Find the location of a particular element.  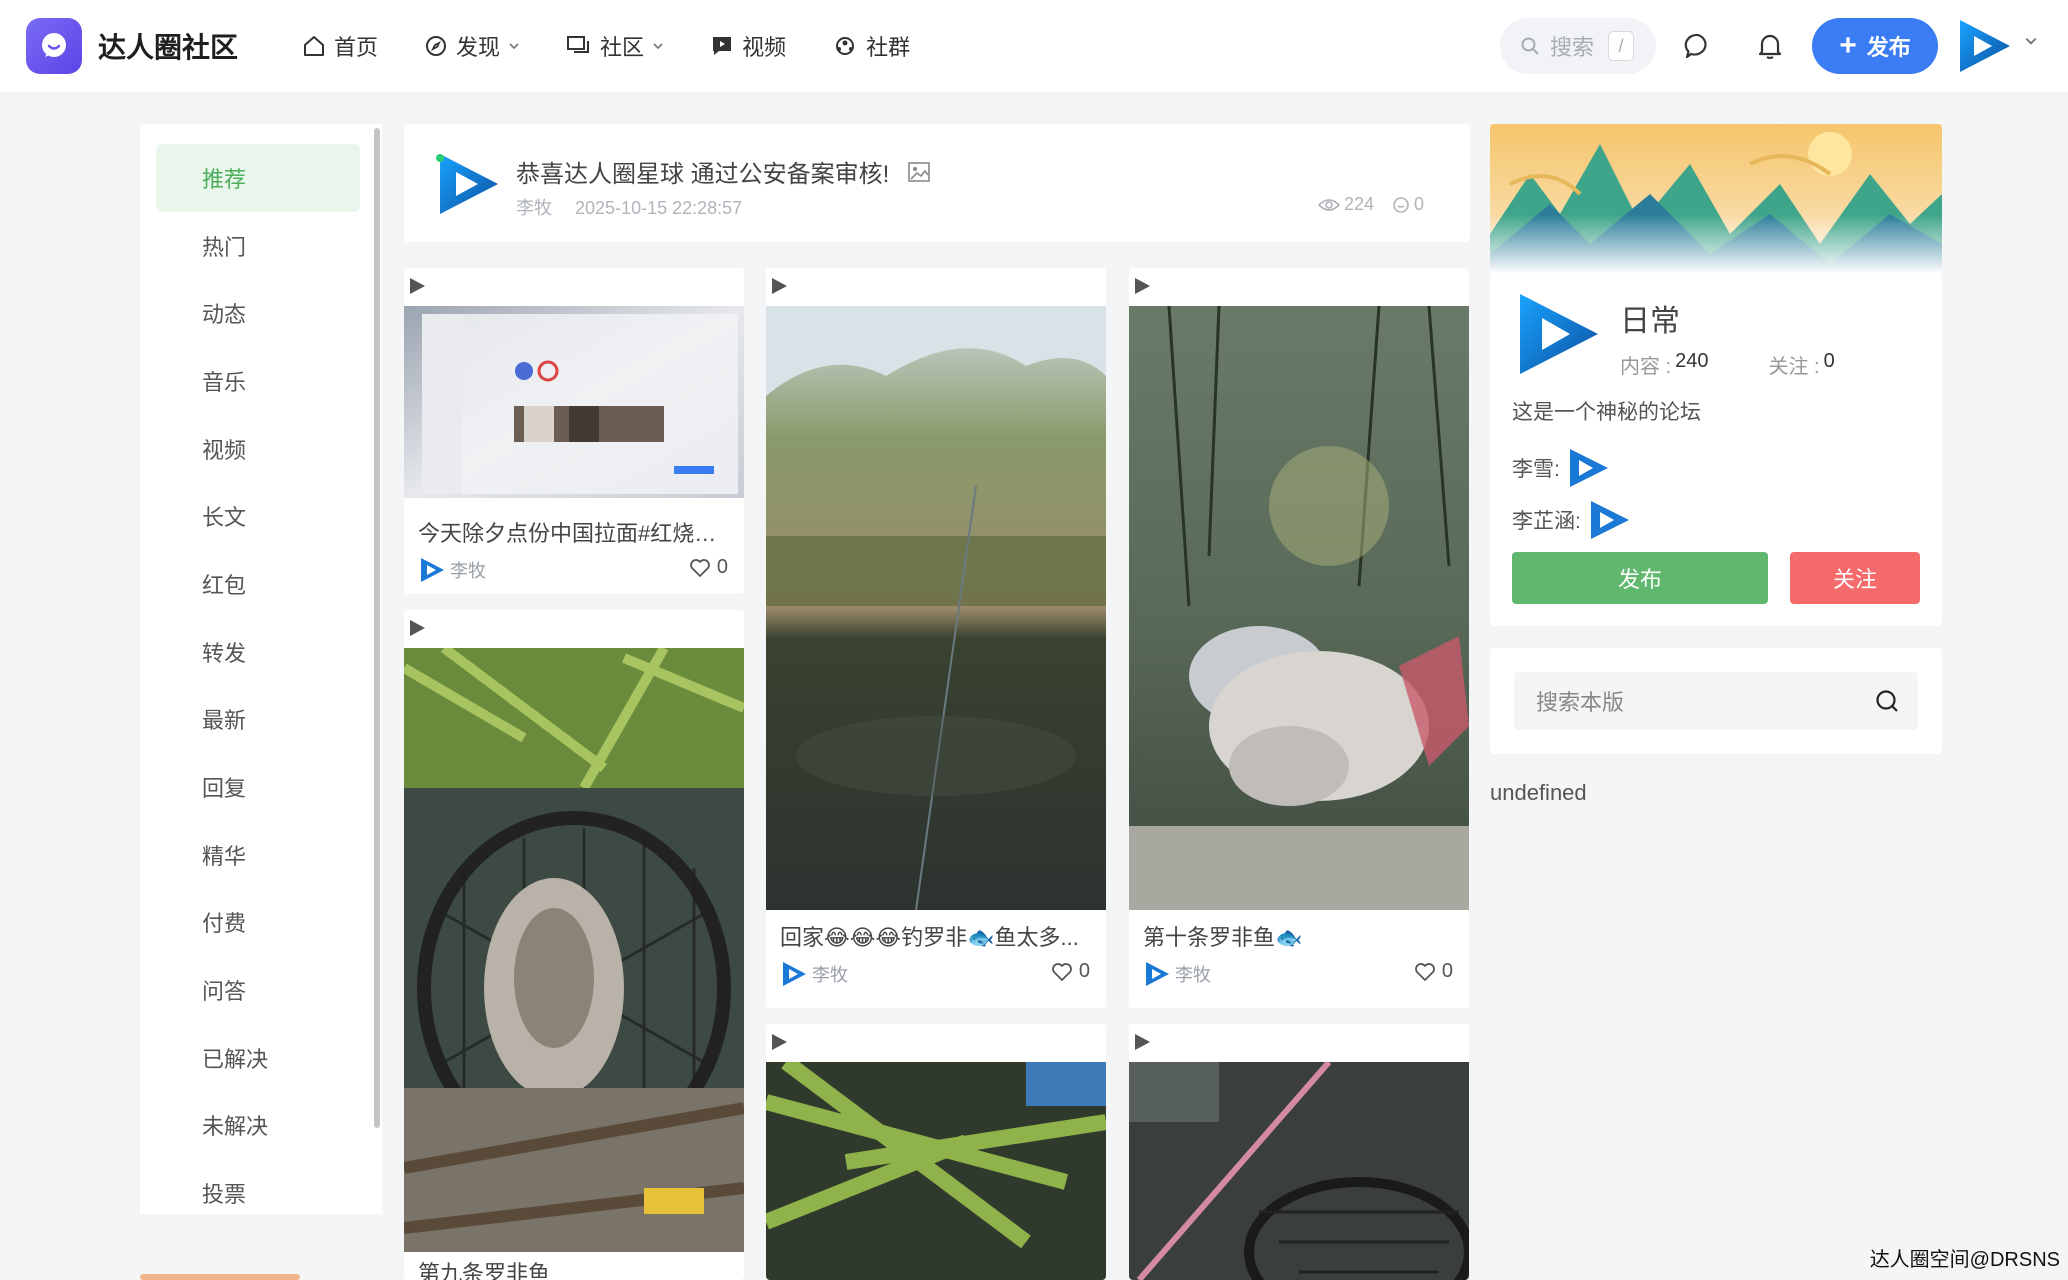

sidebar-item-paid: 付费 is located at coordinates (258, 922).